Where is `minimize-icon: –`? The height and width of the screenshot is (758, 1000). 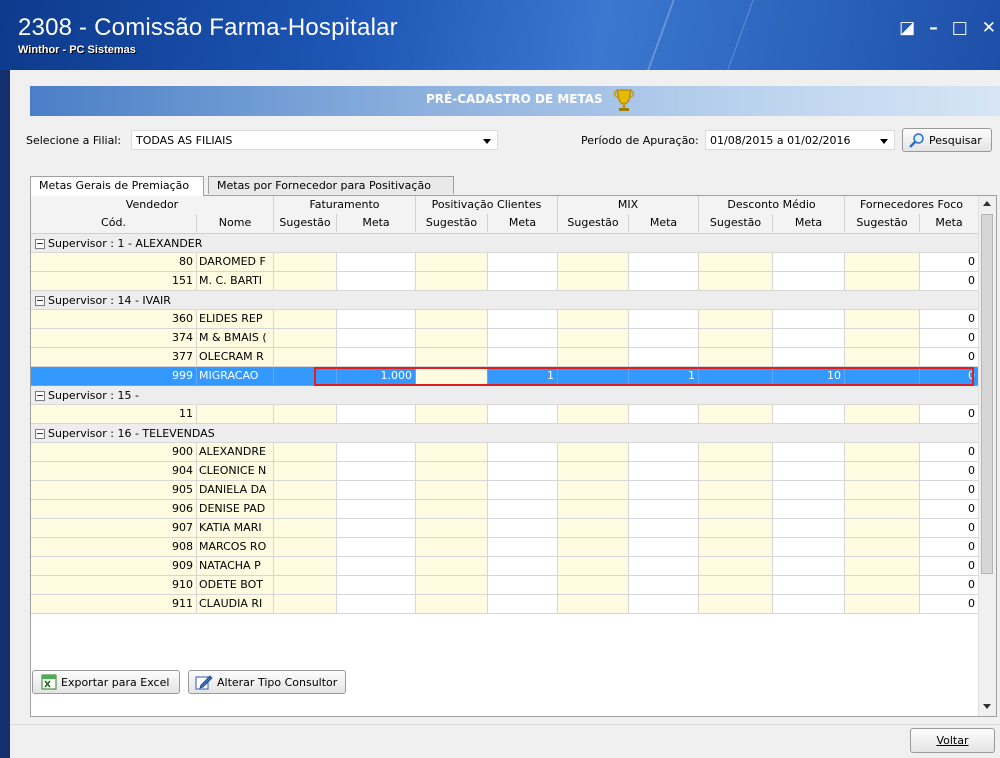 minimize-icon: – is located at coordinates (933, 28).